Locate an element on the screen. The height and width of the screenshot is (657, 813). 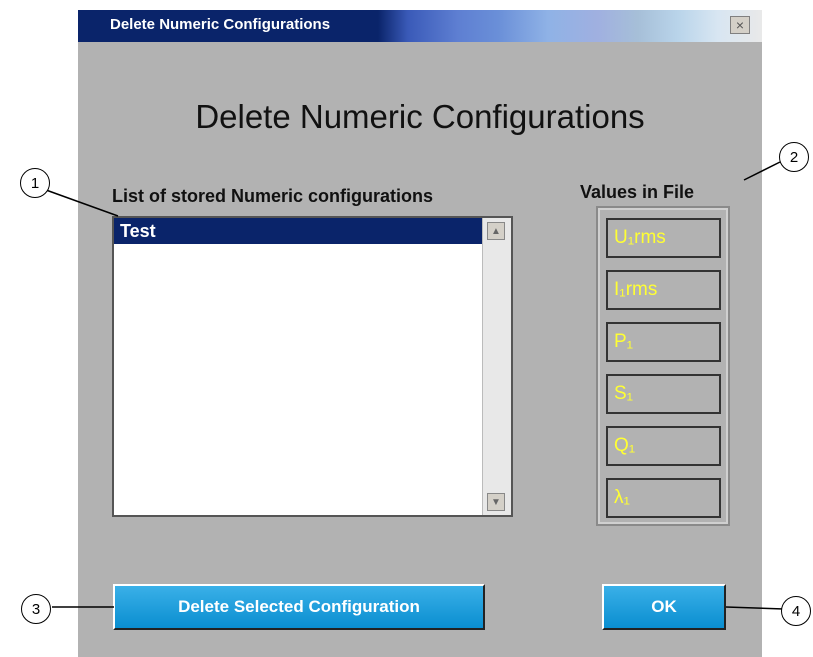
value-item-s1: S₁ is located at coordinates (663, 394).